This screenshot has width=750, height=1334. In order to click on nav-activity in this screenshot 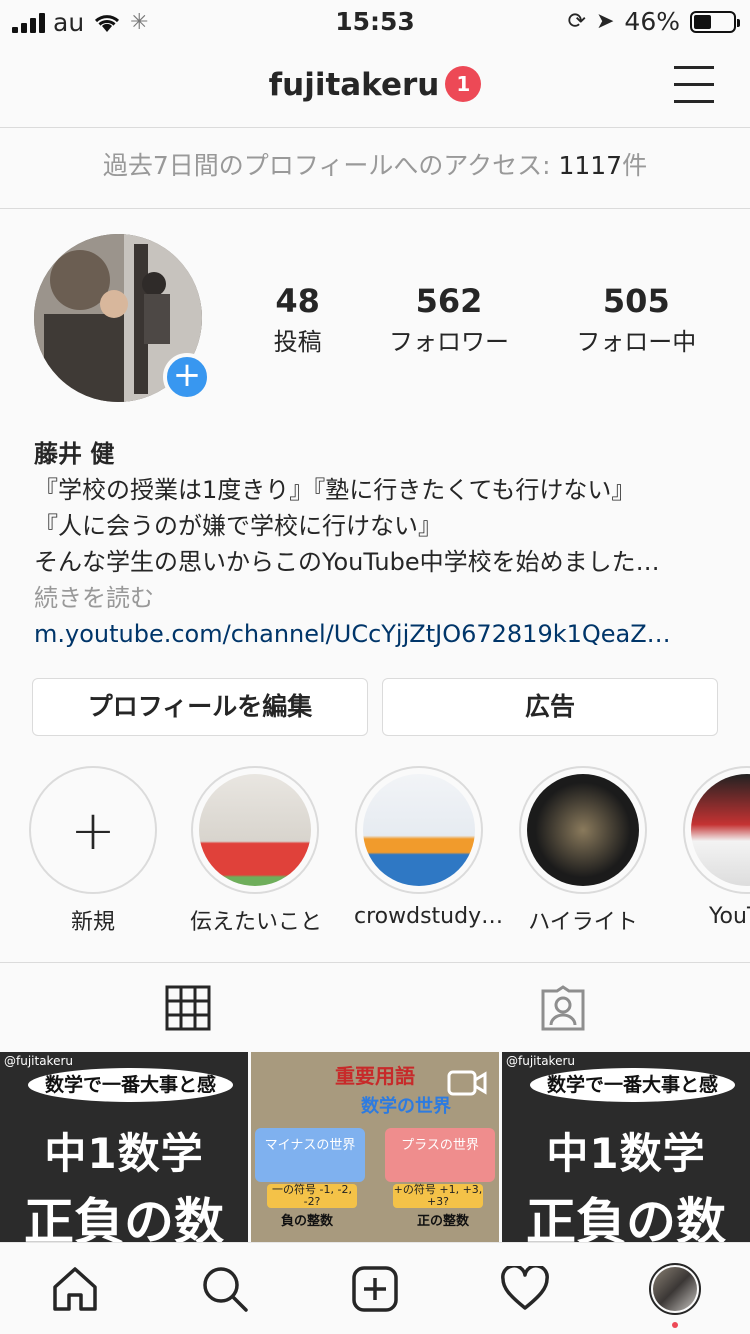, I will do `click(525, 1288)`.